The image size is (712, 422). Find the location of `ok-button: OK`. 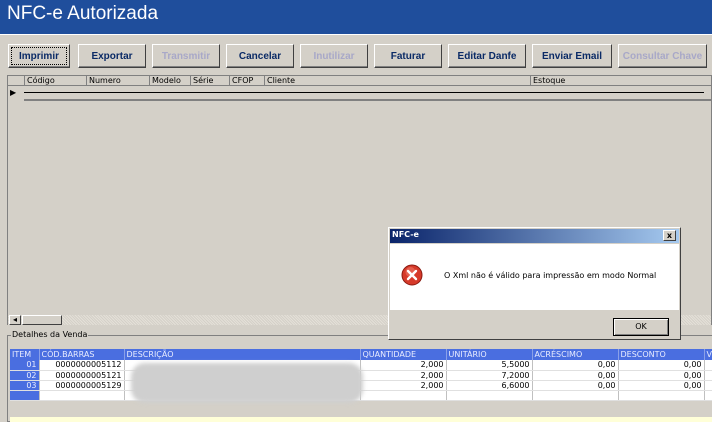

ok-button: OK is located at coordinates (641, 327).